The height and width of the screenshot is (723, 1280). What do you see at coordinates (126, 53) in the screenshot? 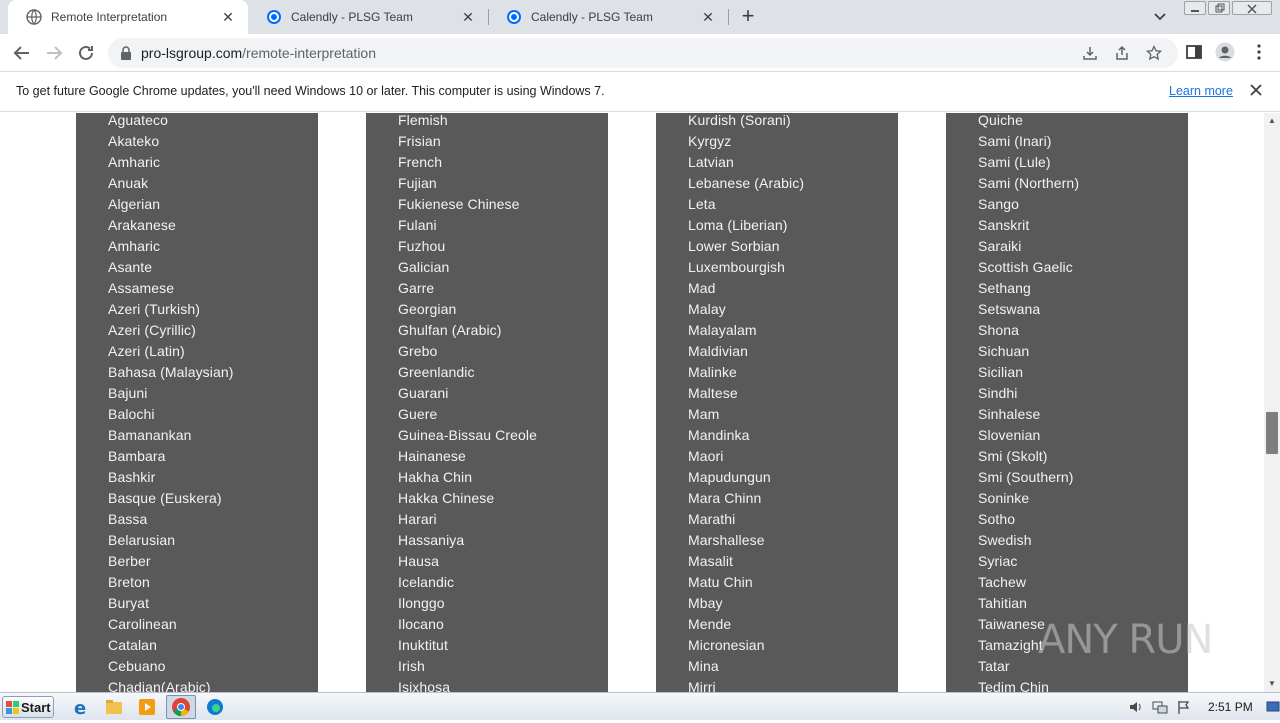
I see `lock-icon` at bounding box center [126, 53].